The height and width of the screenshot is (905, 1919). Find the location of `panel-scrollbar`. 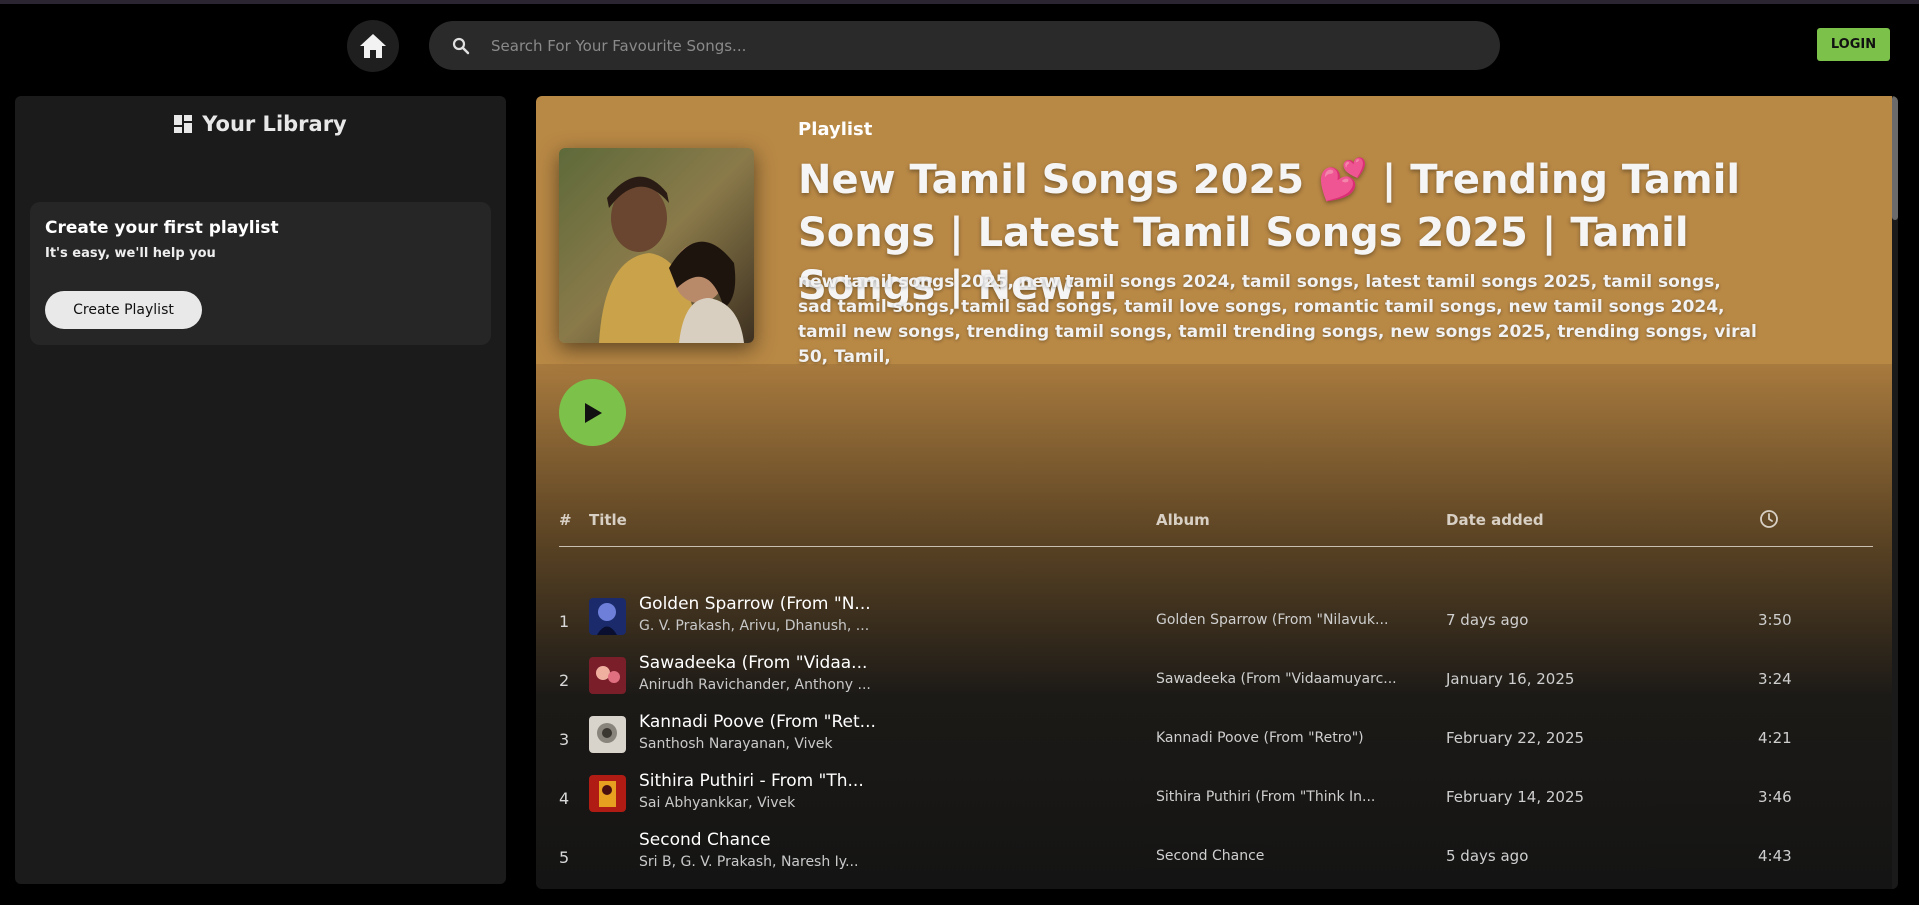

panel-scrollbar is located at coordinates (1895, 492).